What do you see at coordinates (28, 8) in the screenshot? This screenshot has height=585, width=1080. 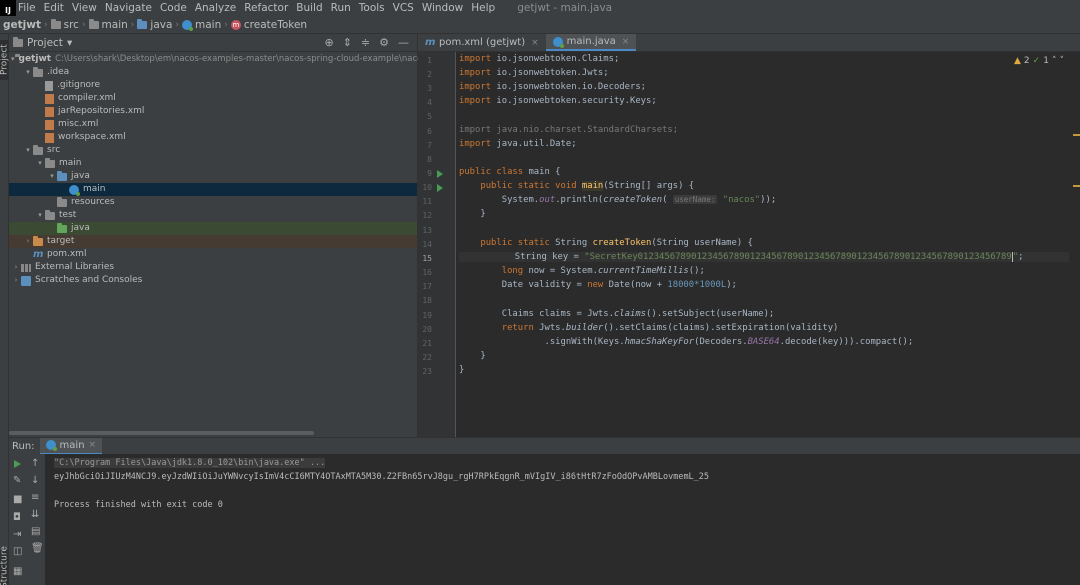 I see `menu-file: File` at bounding box center [28, 8].